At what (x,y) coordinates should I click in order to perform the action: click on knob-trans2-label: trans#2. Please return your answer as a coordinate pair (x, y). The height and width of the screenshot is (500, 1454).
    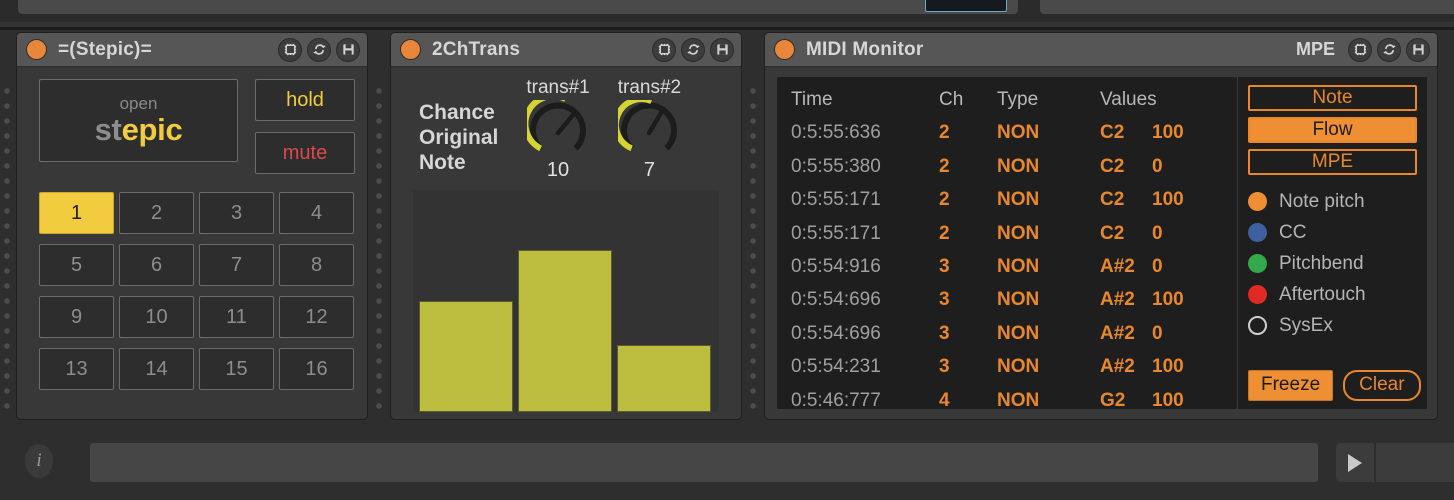
    Looking at the image, I should click on (649, 87).